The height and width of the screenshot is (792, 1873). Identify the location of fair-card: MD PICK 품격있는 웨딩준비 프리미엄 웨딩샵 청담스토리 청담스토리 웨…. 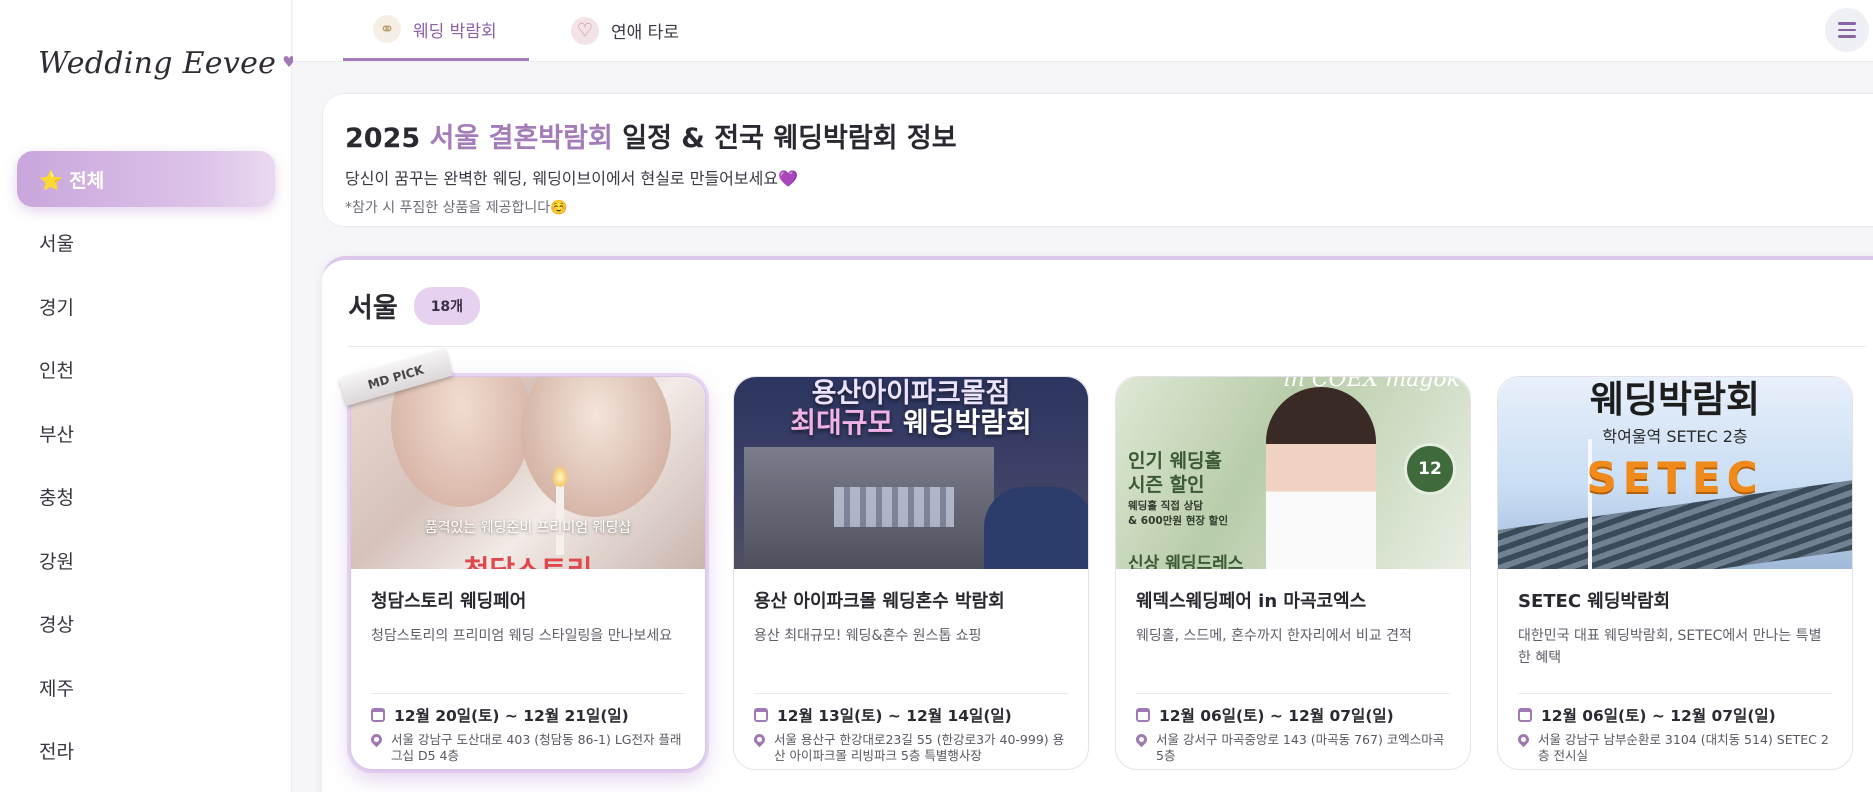
(522, 559).